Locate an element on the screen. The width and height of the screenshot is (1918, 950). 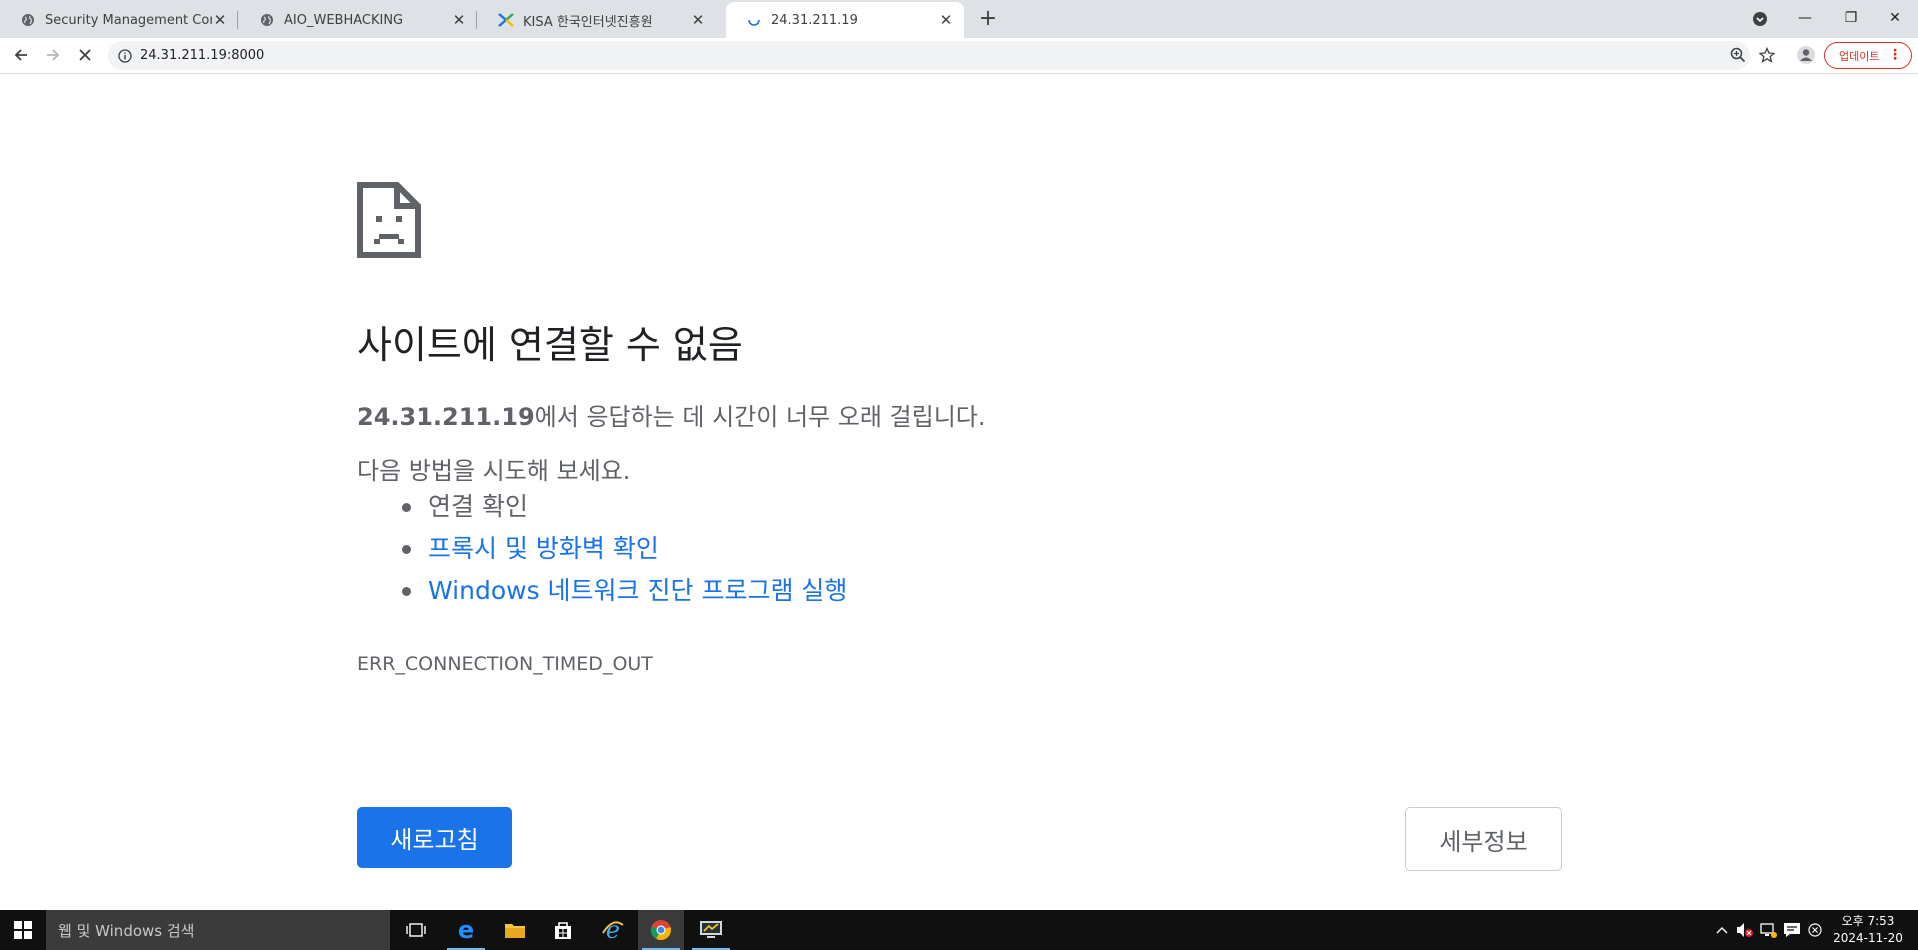
update-button: 업데이트 ⋮ is located at coordinates (1868, 55).